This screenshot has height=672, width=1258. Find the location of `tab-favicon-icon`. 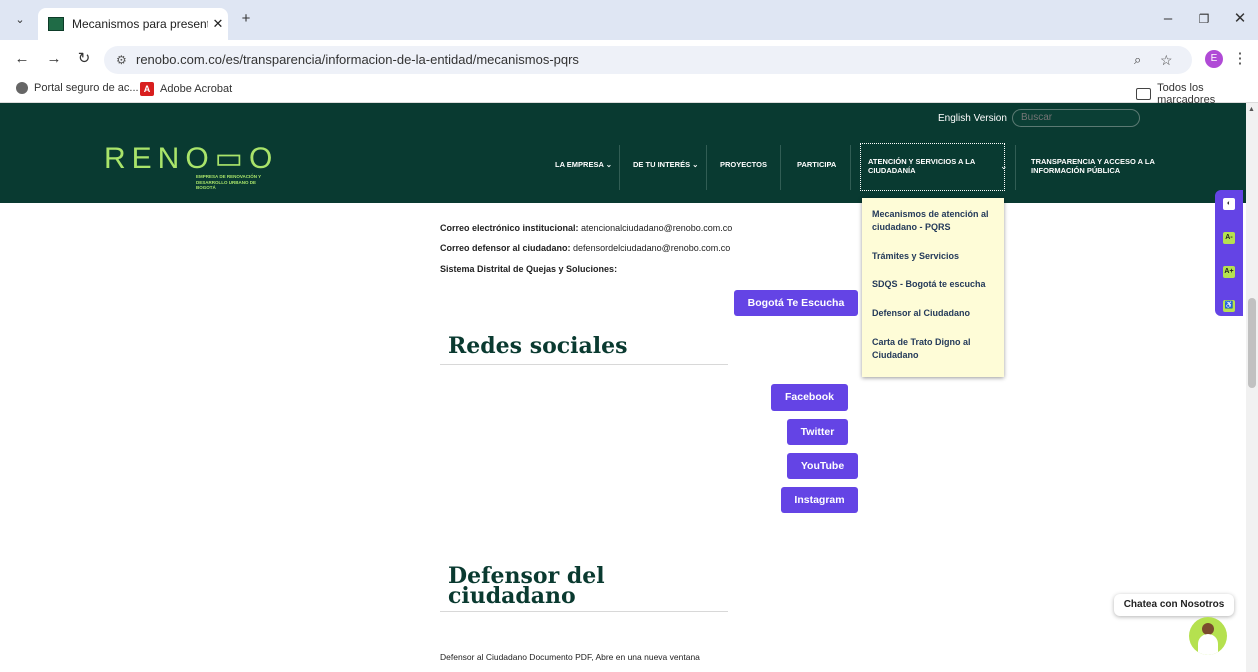

tab-favicon-icon is located at coordinates (56, 24).